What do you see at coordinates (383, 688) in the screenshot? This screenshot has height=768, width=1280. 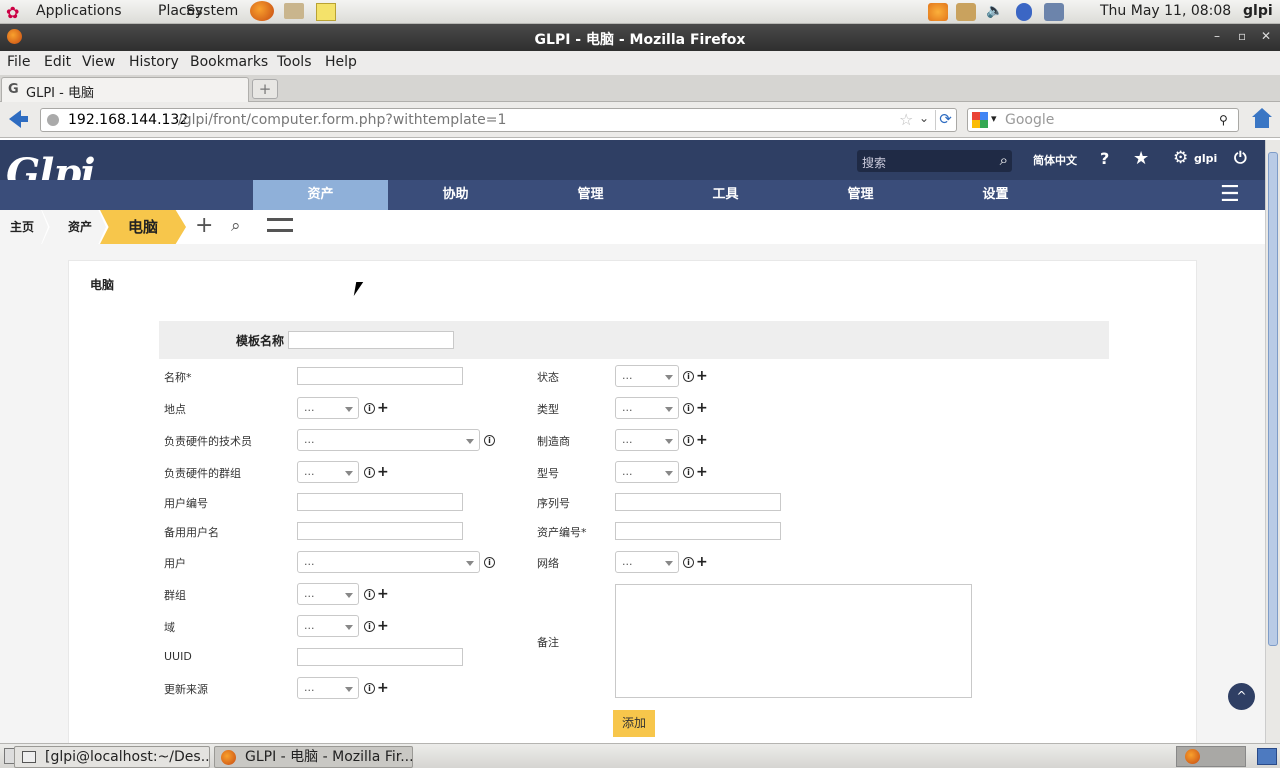 I see `update-source-add-icon: +` at bounding box center [383, 688].